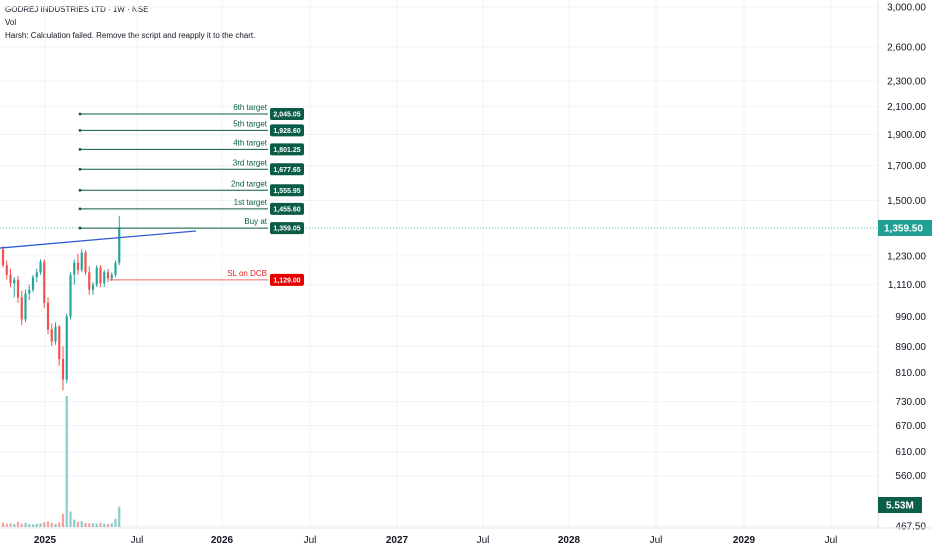  What do you see at coordinates (191, 188) in the screenshot?
I see `target-level: 2nd target 1,555.95` at bounding box center [191, 188].